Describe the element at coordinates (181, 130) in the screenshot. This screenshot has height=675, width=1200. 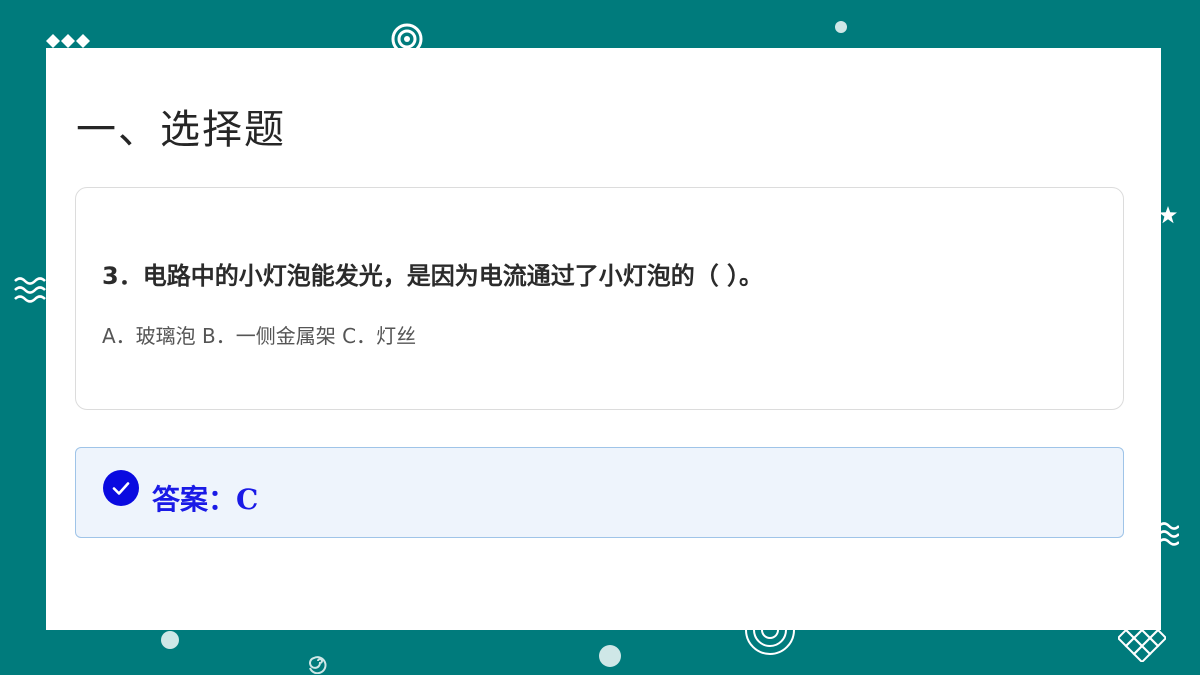
I see `section-title: 一、选择题` at that location.